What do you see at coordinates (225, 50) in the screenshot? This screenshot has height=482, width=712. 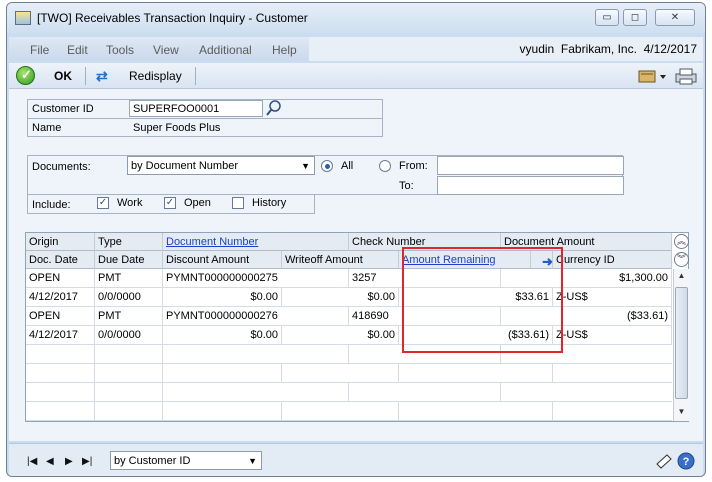 I see `menu-additional: Additional` at bounding box center [225, 50].